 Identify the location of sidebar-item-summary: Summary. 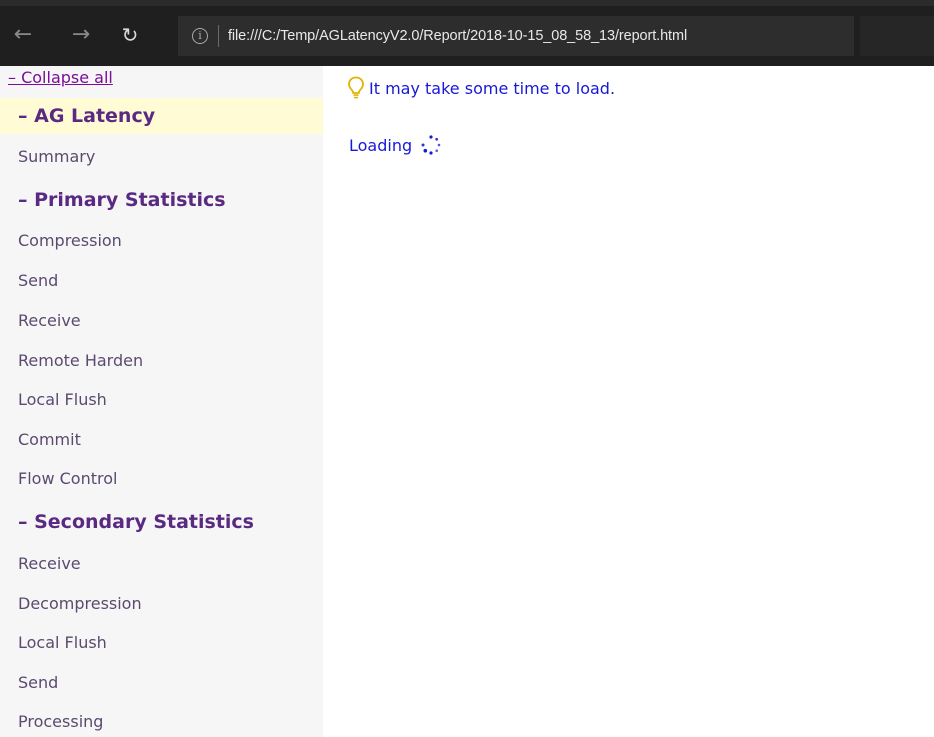
(56, 157).